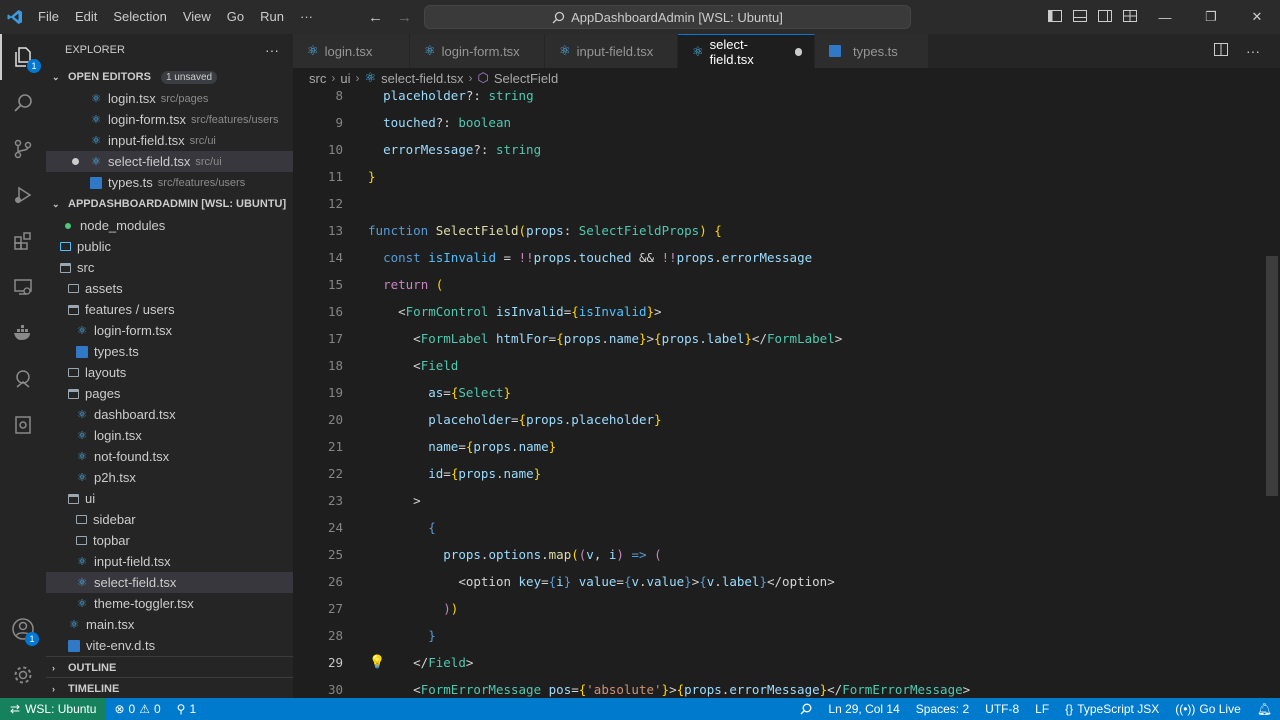 The width and height of the screenshot is (1280, 720). I want to click on tree-folder: node_modules, so click(169, 225).